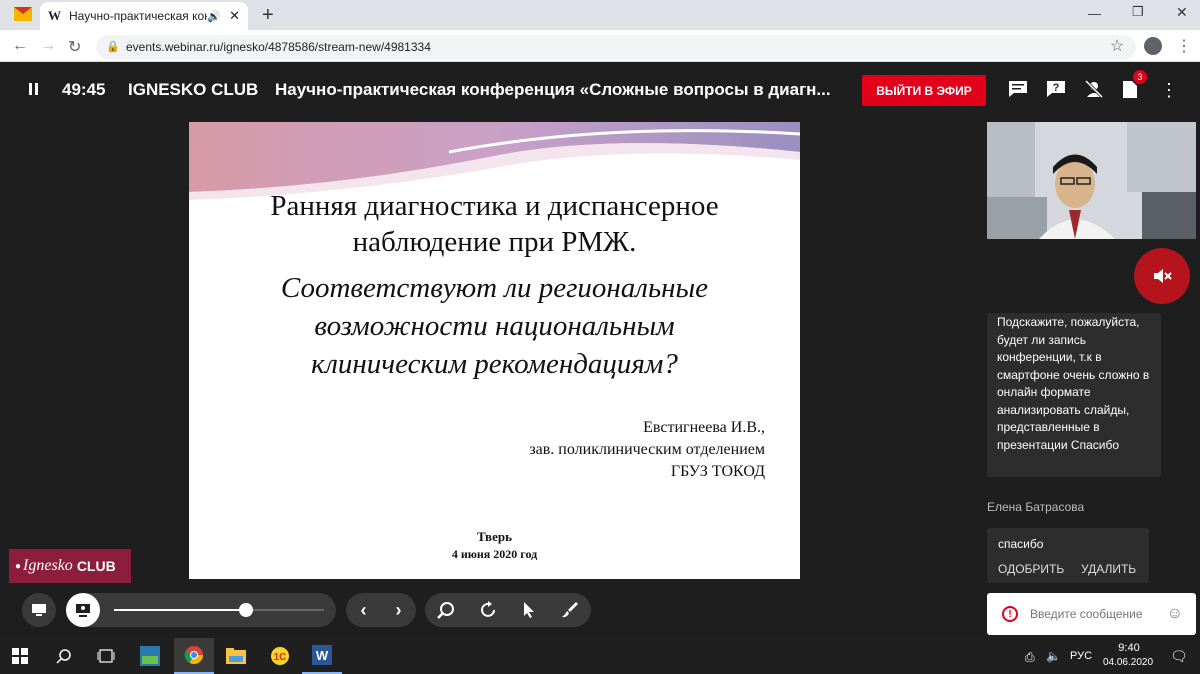  What do you see at coordinates (1031, 570) in the screenshot?
I see `approve-button: ОДОБРИТЬ` at bounding box center [1031, 570].